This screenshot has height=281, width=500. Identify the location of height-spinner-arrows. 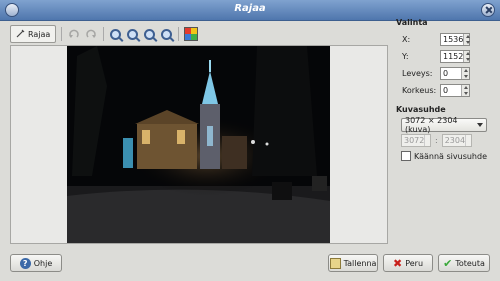
(465, 90).